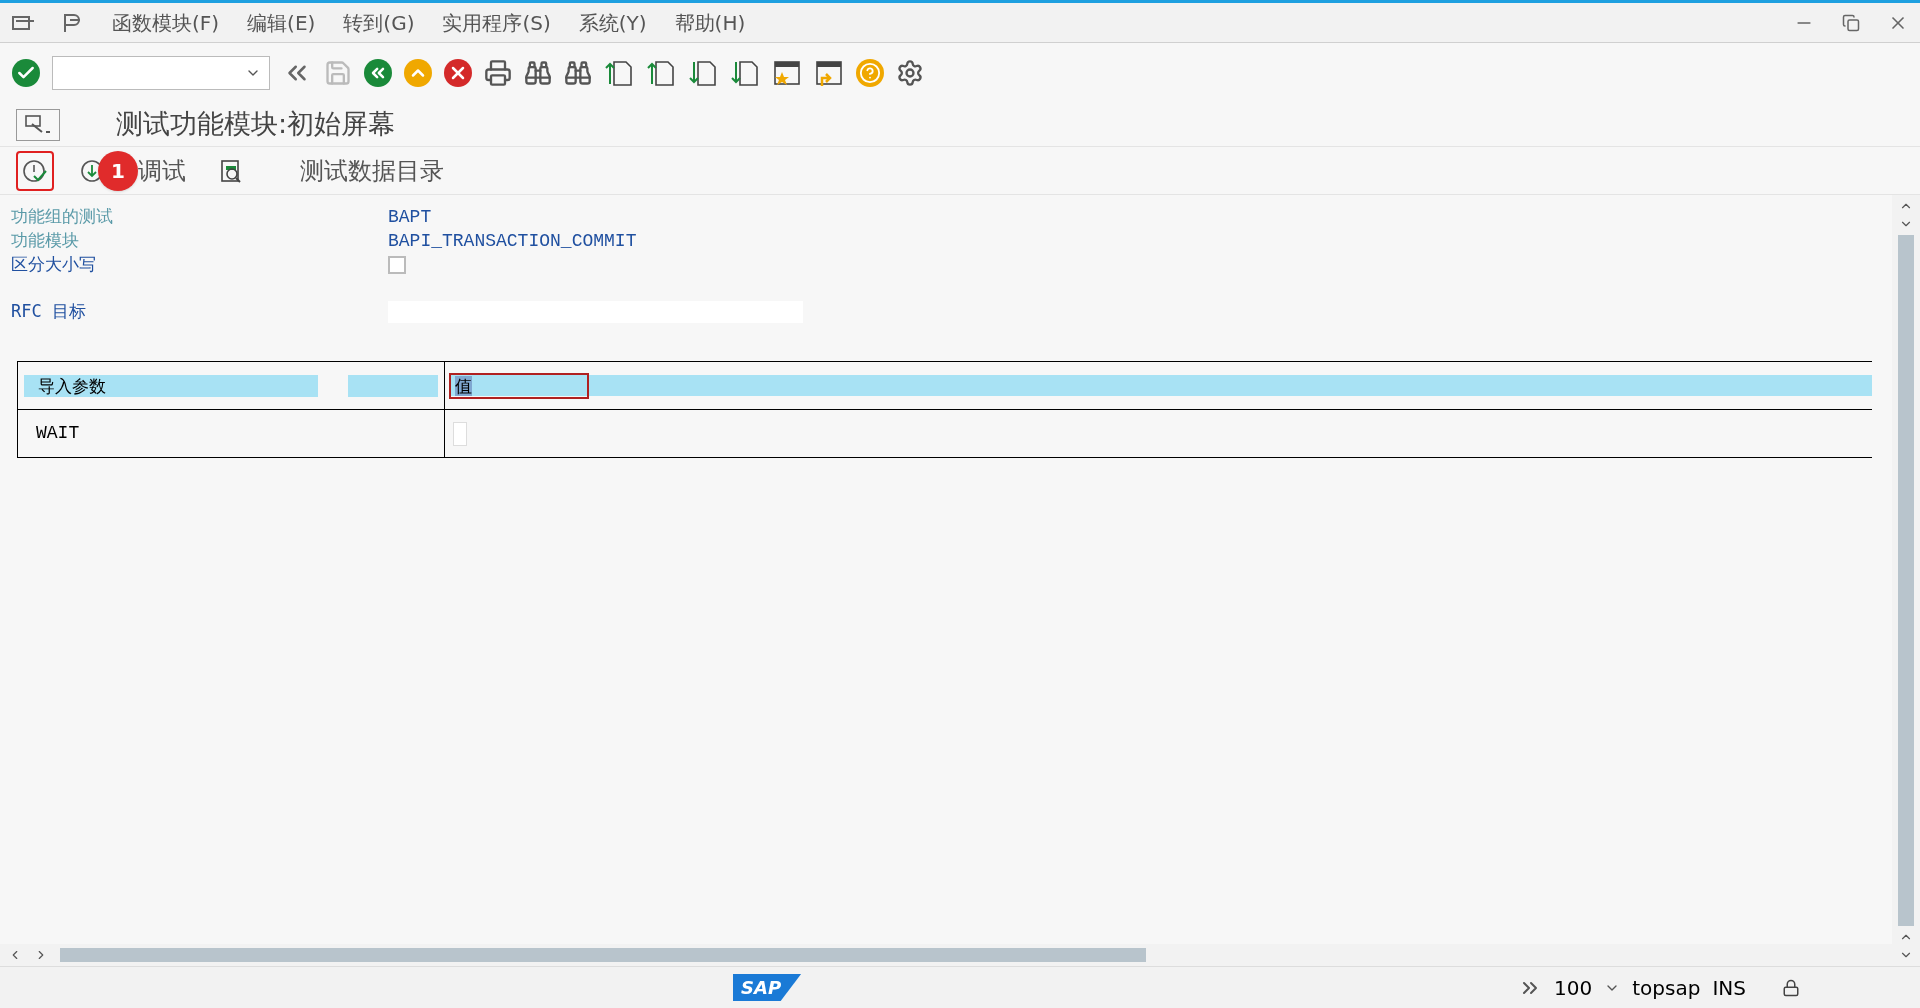 This screenshot has height=1008, width=1920. What do you see at coordinates (1573, 987) in the screenshot?
I see `zoom-level: 100` at bounding box center [1573, 987].